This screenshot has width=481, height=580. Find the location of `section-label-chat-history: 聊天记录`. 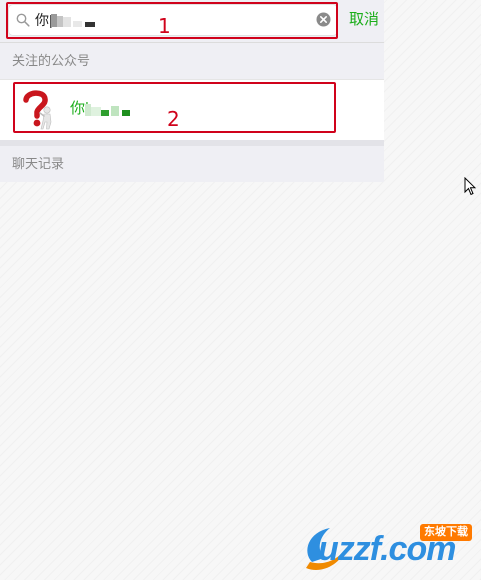

section-label-chat-history: 聊天记录 is located at coordinates (38, 163).